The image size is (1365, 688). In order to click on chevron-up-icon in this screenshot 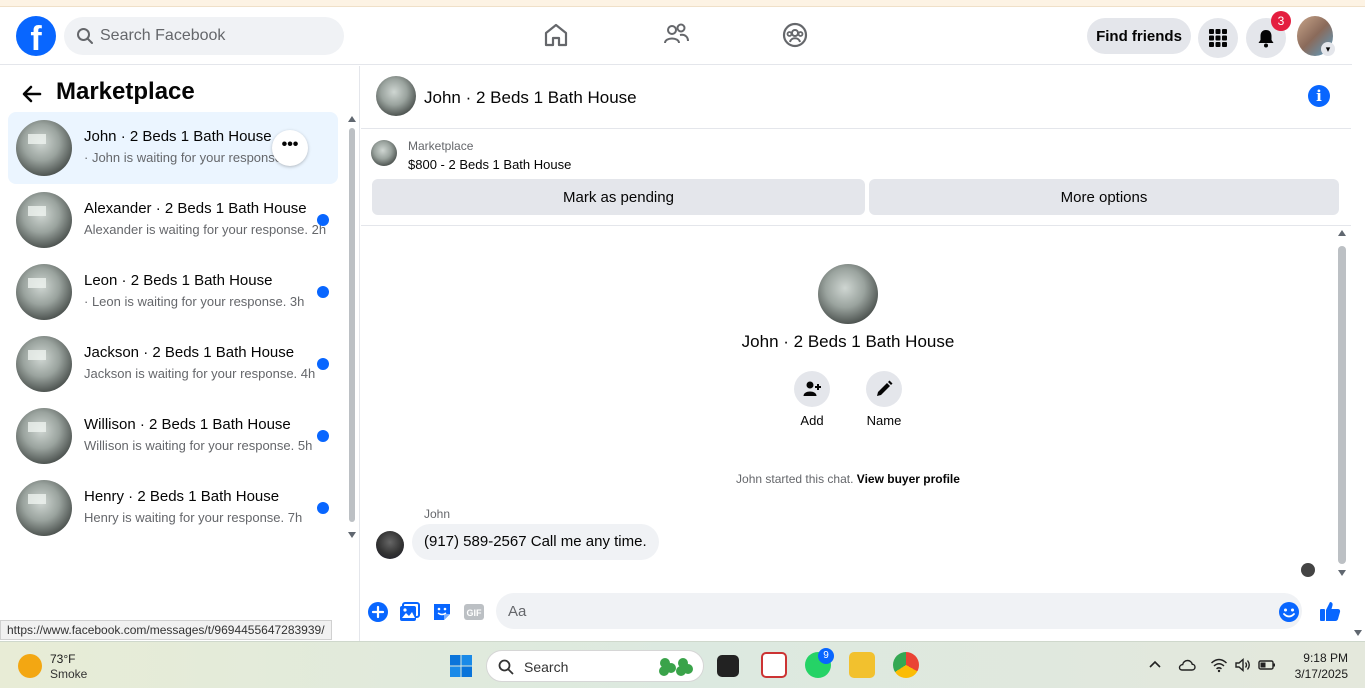, I will do `click(1155, 665)`.